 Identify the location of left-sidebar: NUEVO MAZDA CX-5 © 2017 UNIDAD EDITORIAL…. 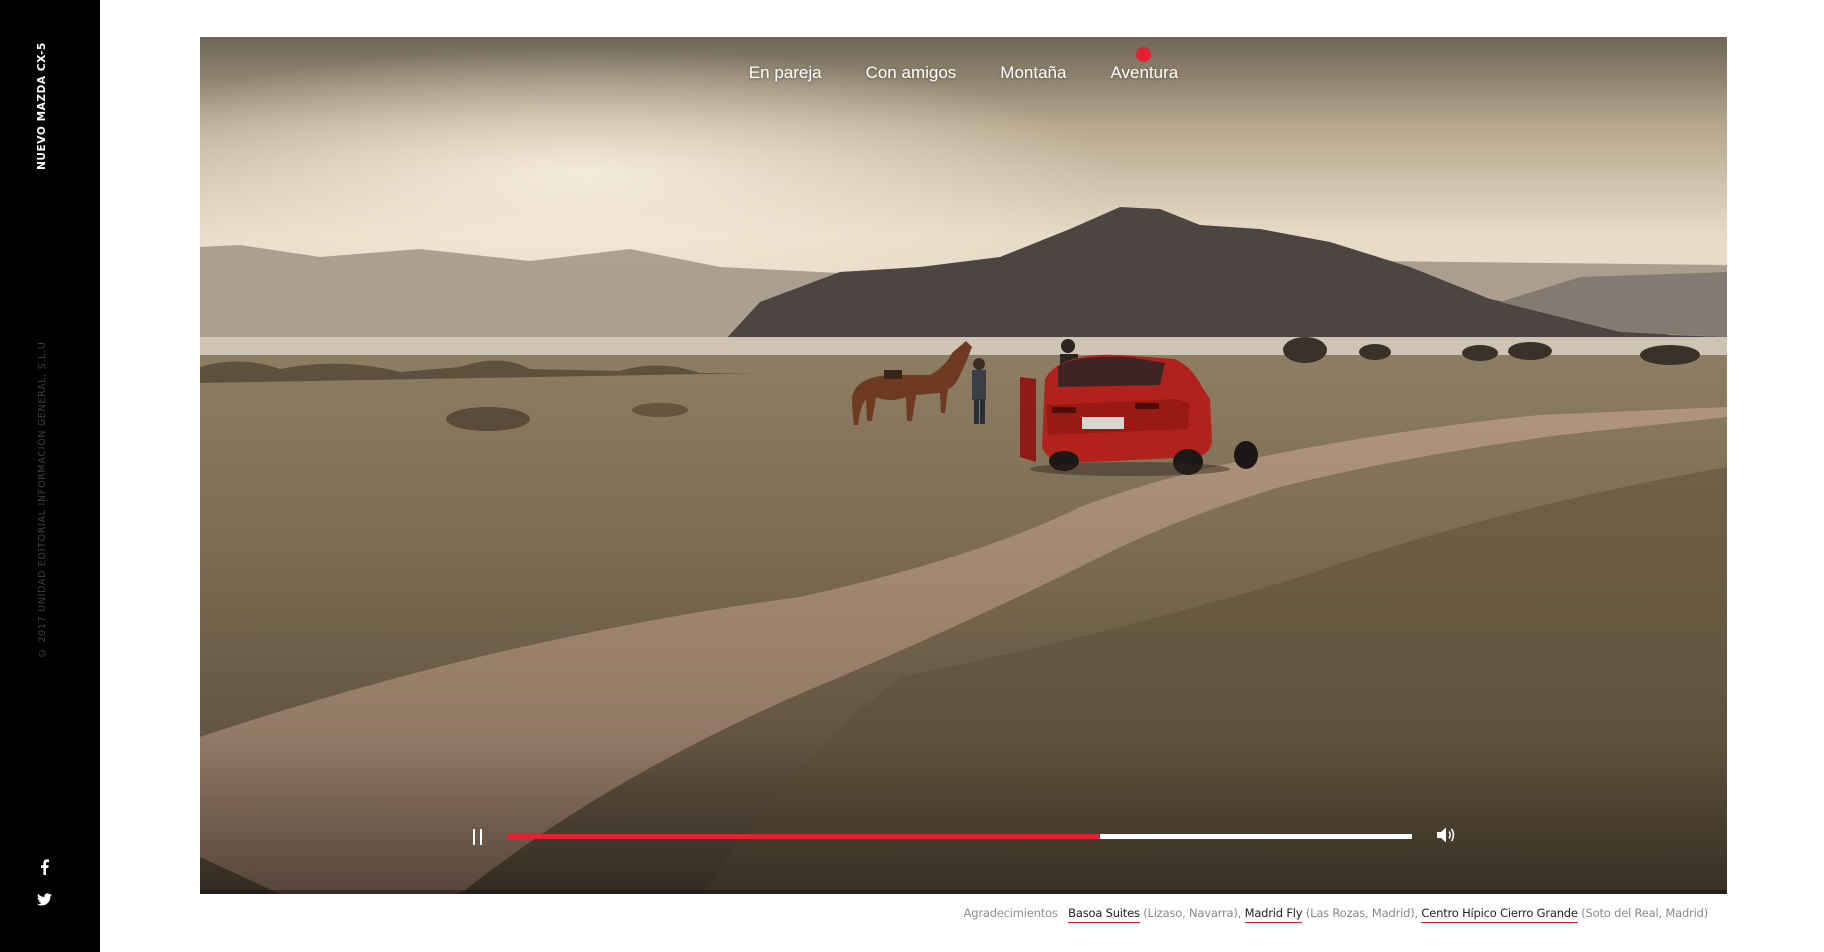
(50, 476).